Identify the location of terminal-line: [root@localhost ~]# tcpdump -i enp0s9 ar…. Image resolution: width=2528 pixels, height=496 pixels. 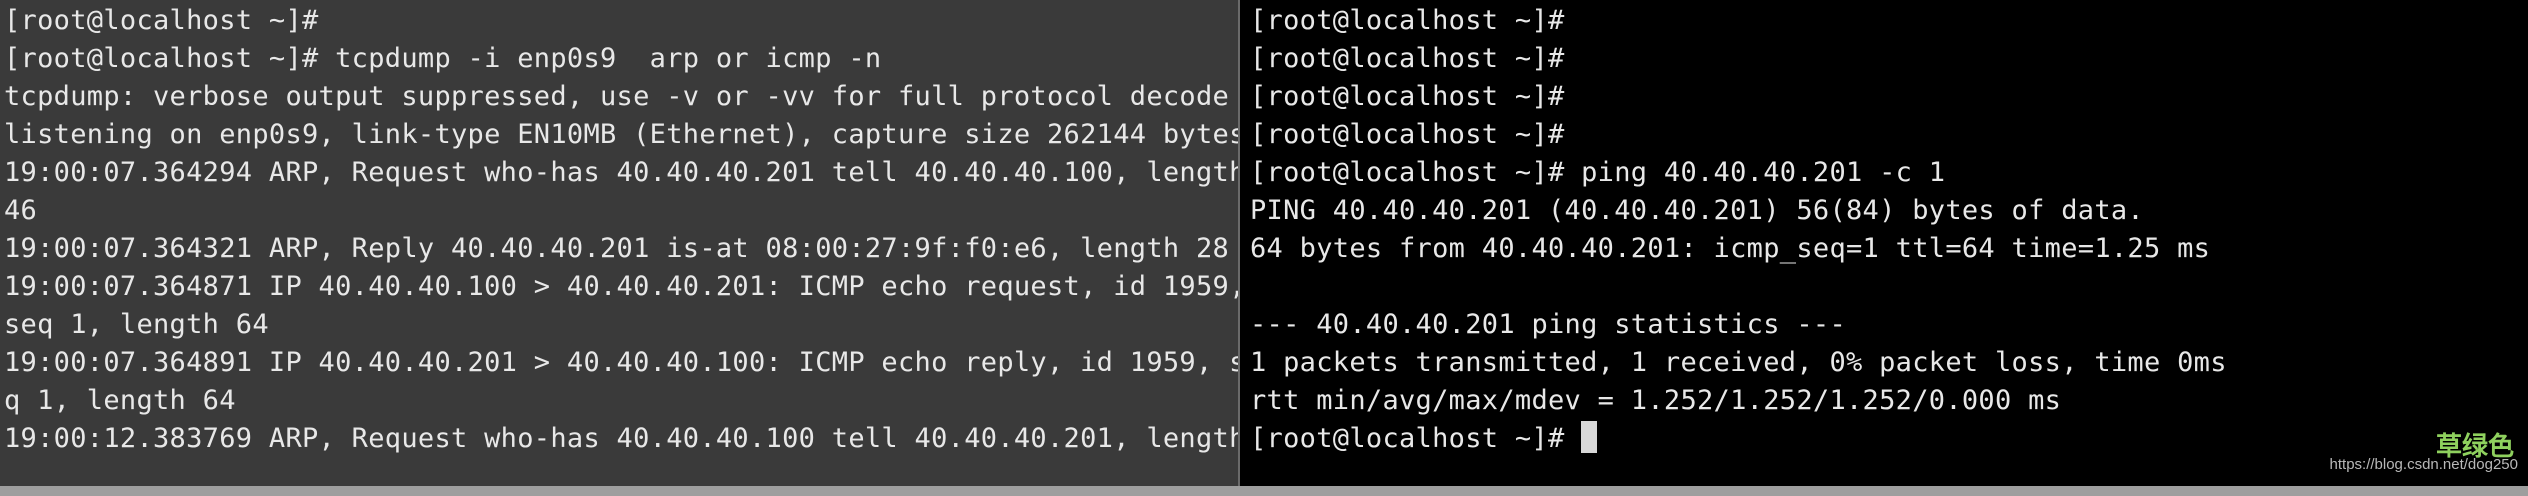
(443, 58).